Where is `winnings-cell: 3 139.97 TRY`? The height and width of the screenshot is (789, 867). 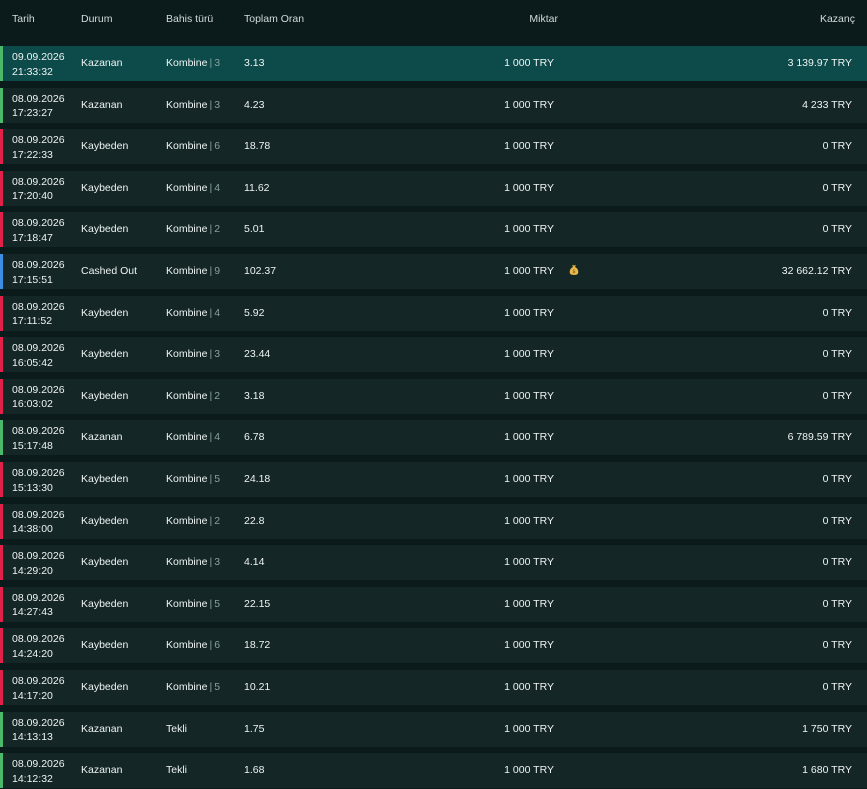
winnings-cell: 3 139.97 TRY is located at coordinates (819, 63).